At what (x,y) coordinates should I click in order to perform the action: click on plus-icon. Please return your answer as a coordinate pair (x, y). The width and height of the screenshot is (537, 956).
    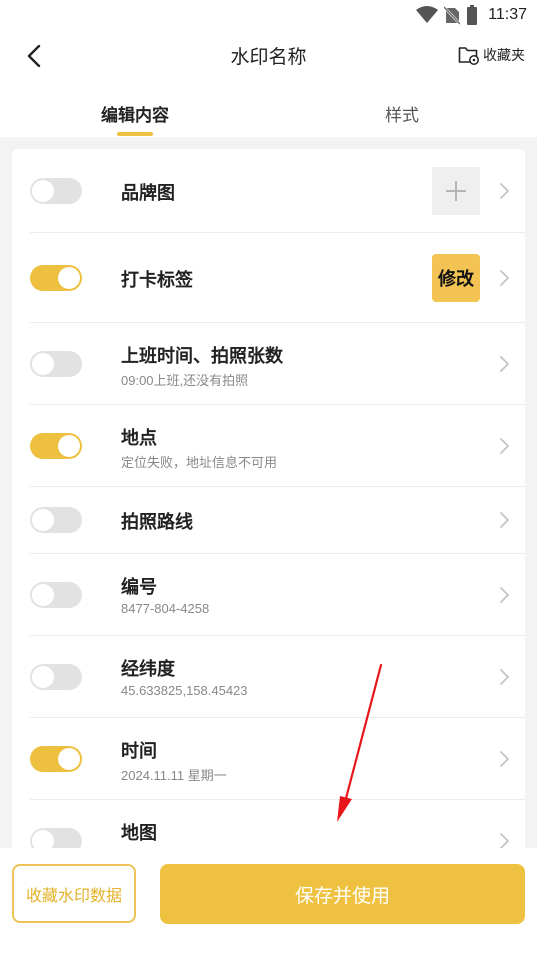
    Looking at the image, I should click on (456, 191).